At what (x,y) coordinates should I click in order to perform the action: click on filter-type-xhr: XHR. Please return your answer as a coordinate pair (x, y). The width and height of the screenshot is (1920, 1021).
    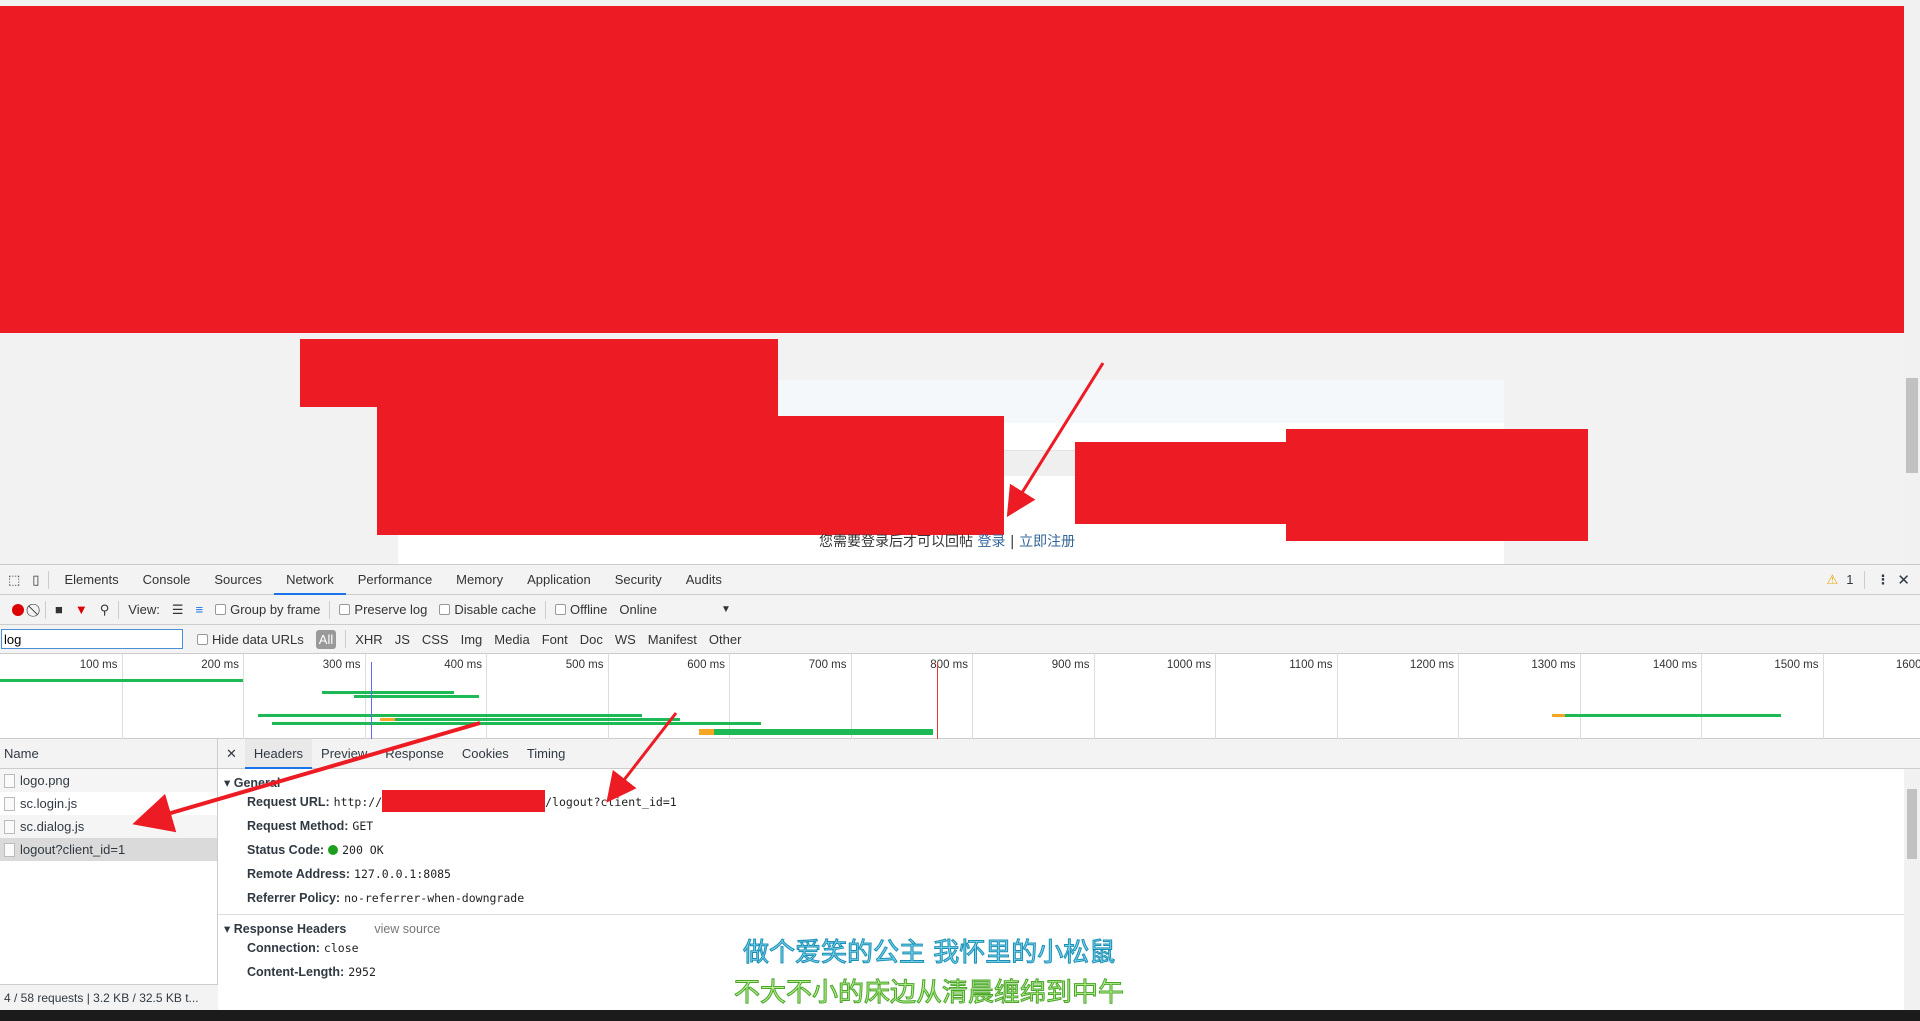
    Looking at the image, I should click on (368, 639).